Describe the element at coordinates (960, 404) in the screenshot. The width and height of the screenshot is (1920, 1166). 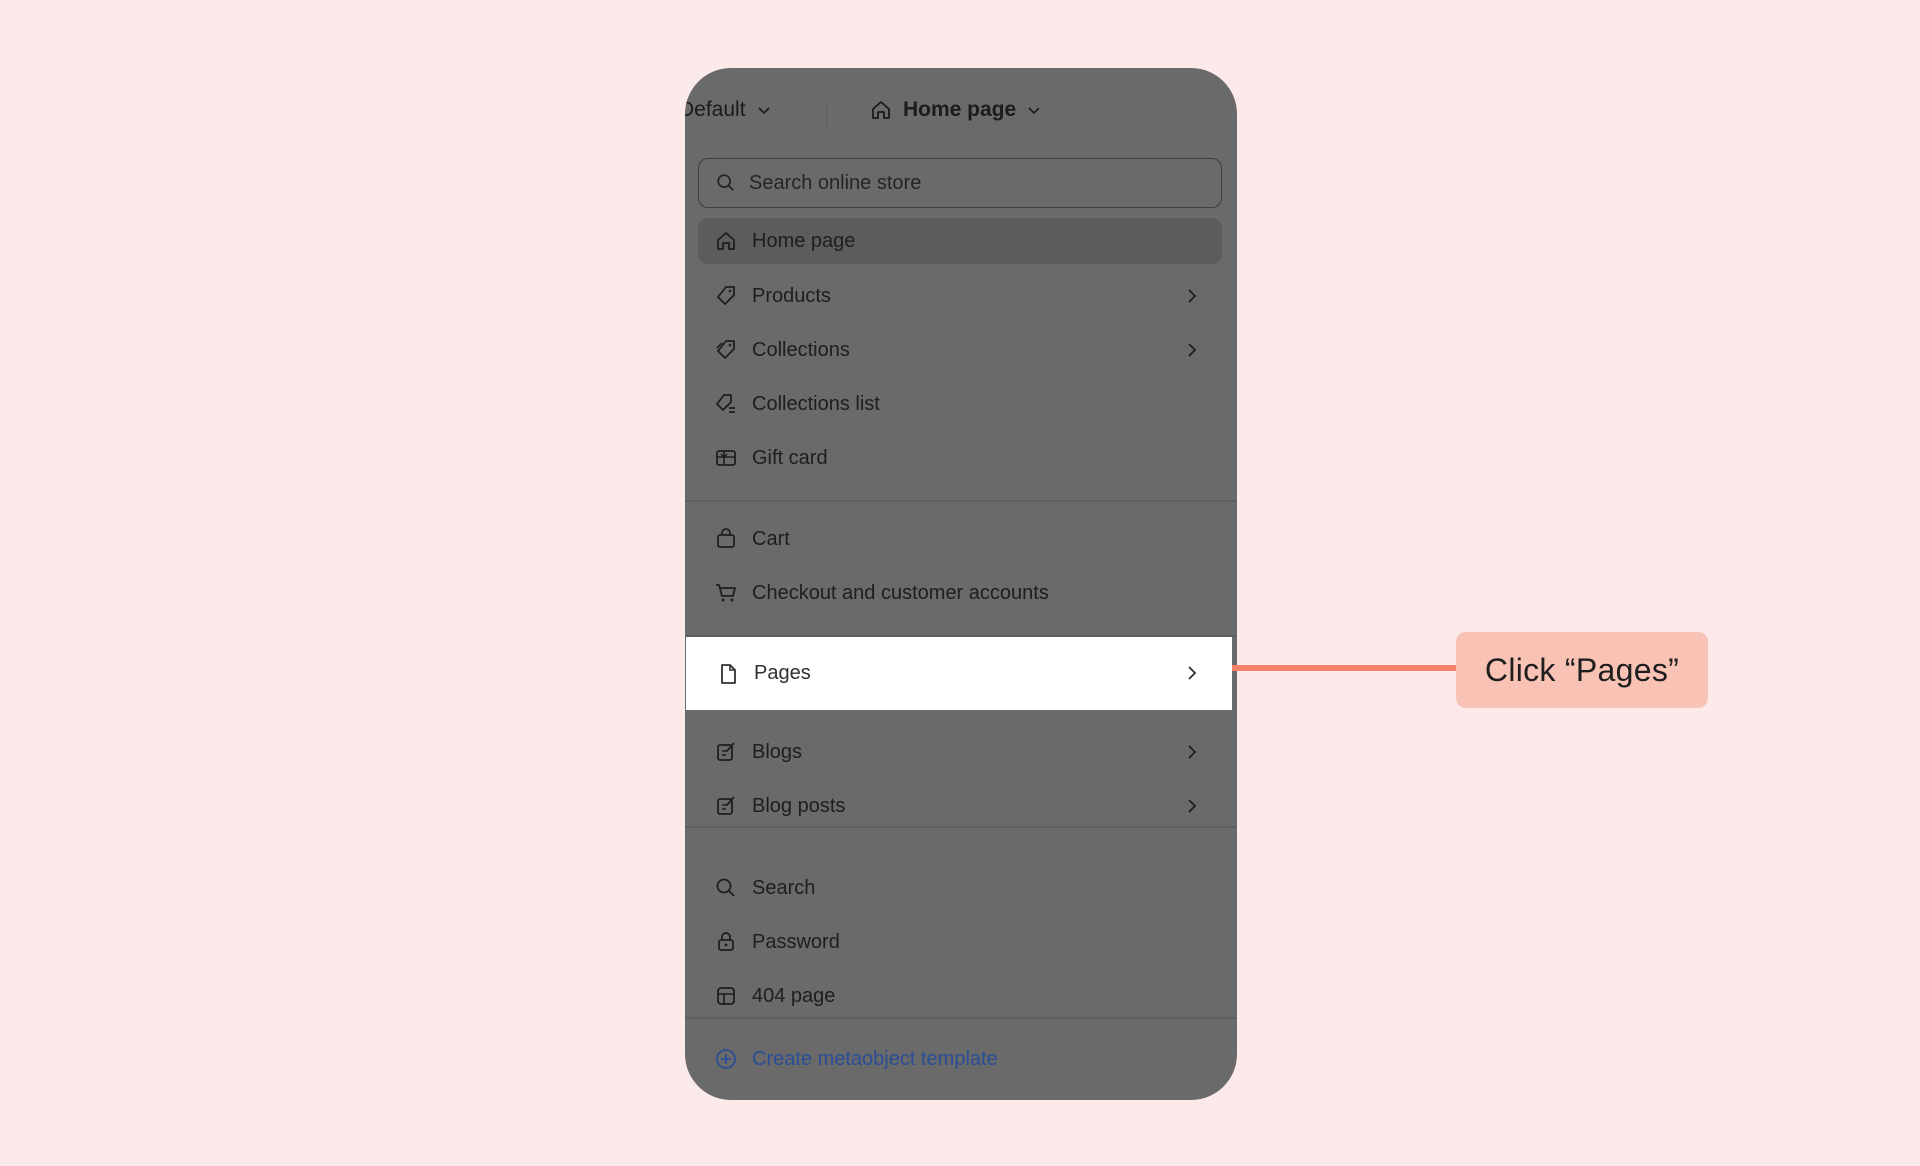
I see `menu-item-collections-list: Collections list` at that location.